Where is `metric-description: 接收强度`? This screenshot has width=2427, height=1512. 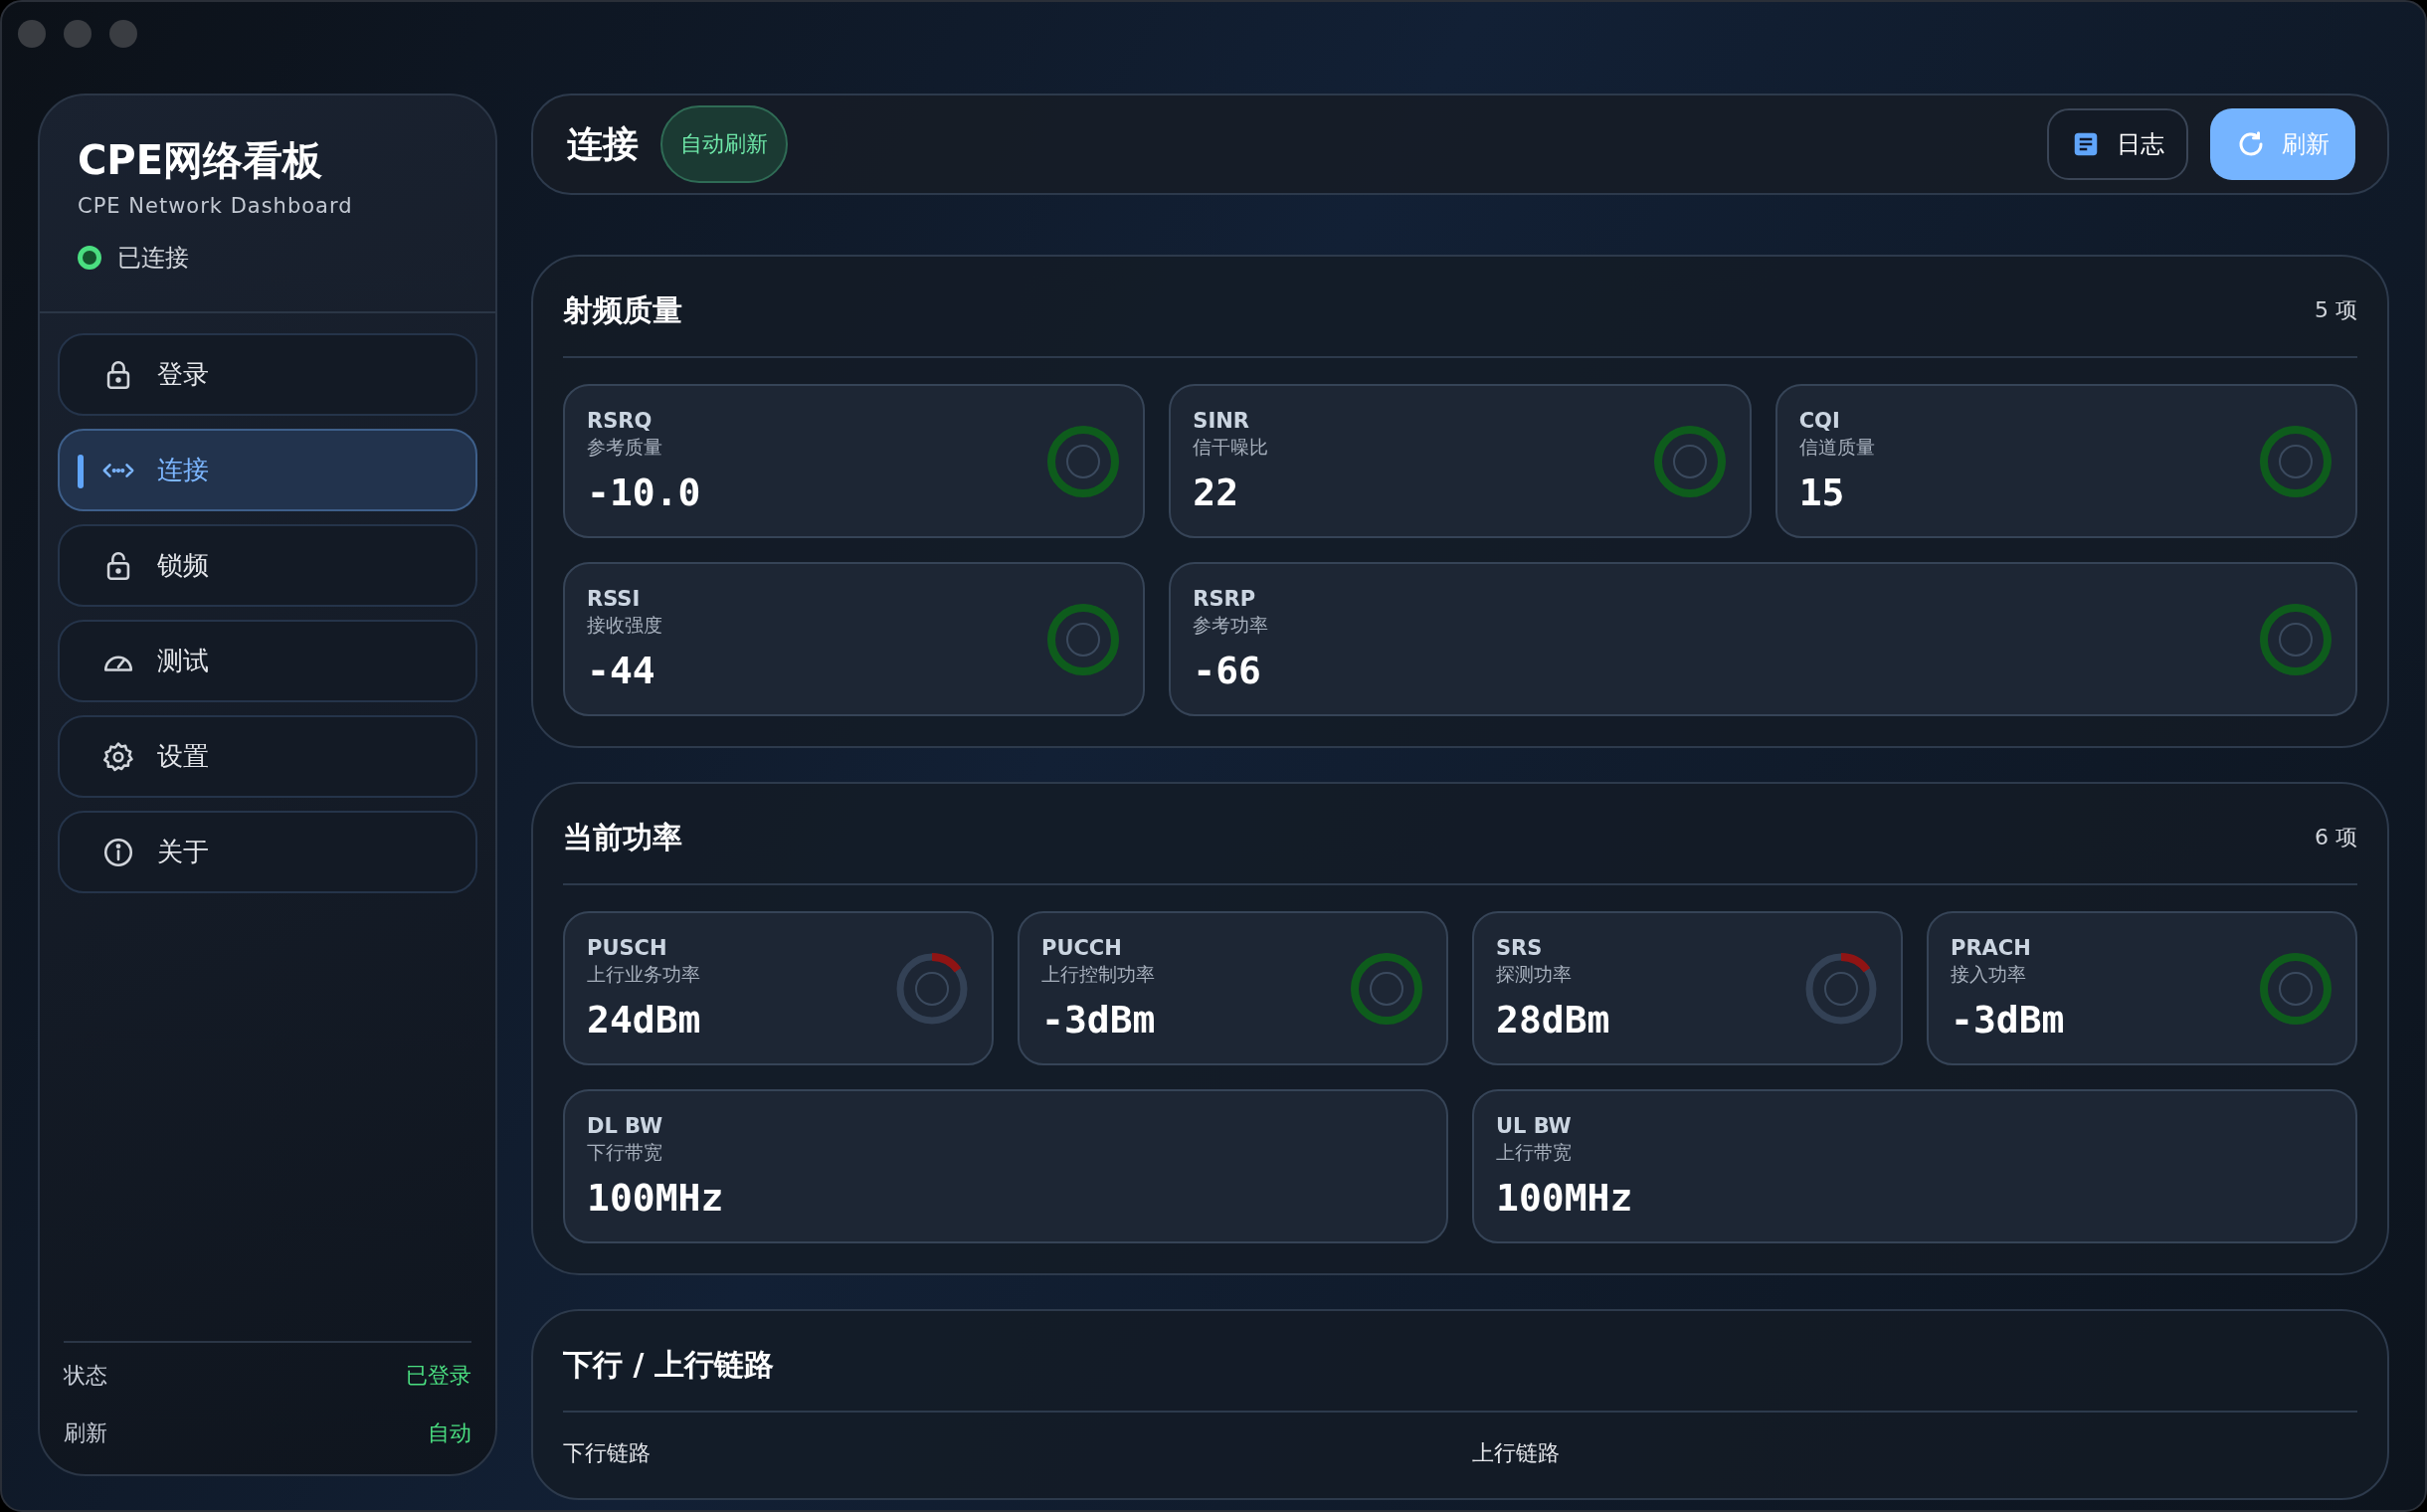
metric-description: 接收强度 is located at coordinates (624, 625).